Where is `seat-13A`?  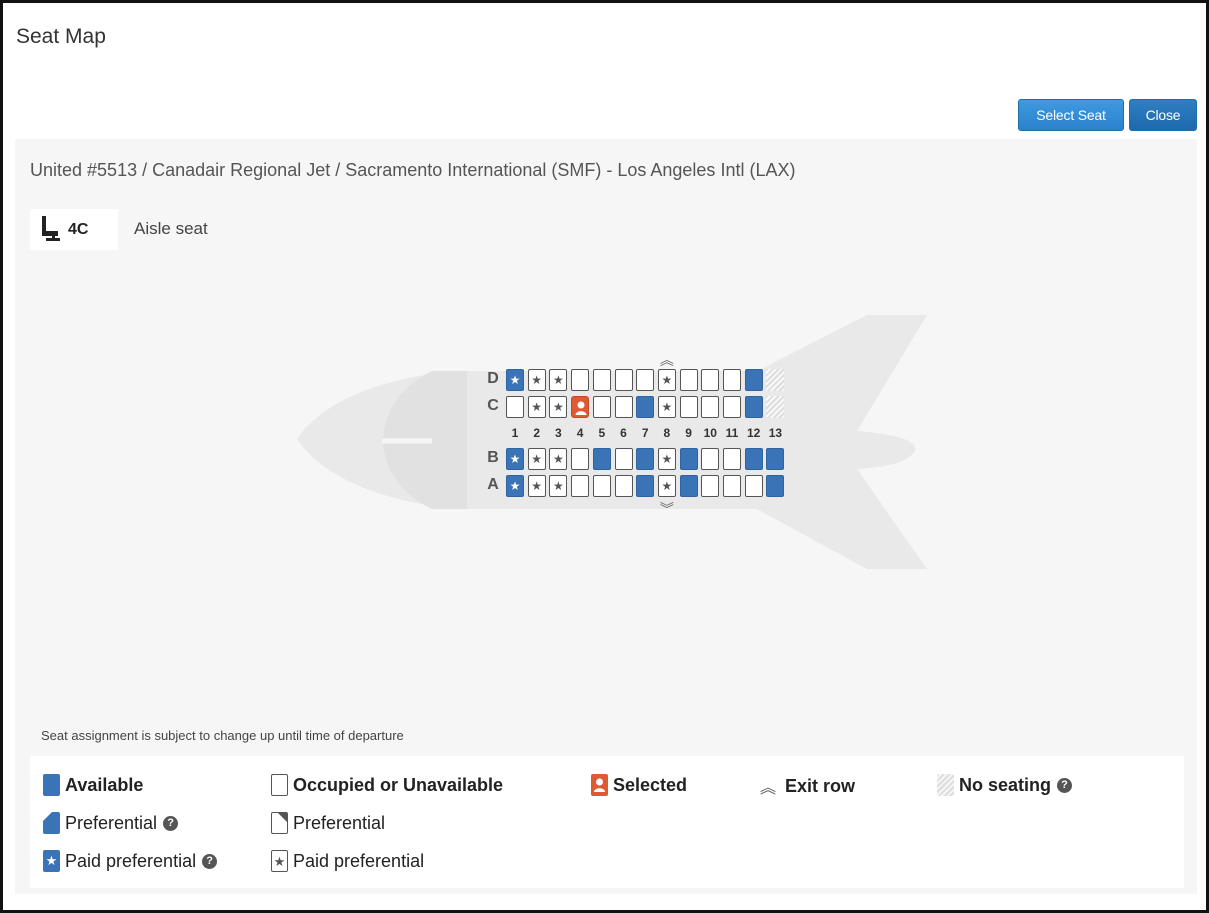 seat-13A is located at coordinates (775, 486).